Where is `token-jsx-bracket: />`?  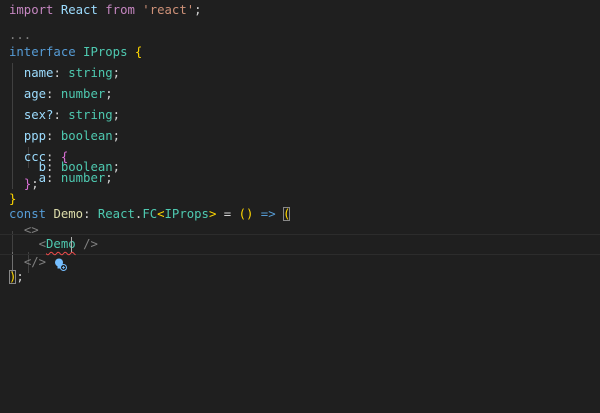 token-jsx-bracket: /> is located at coordinates (90, 244).